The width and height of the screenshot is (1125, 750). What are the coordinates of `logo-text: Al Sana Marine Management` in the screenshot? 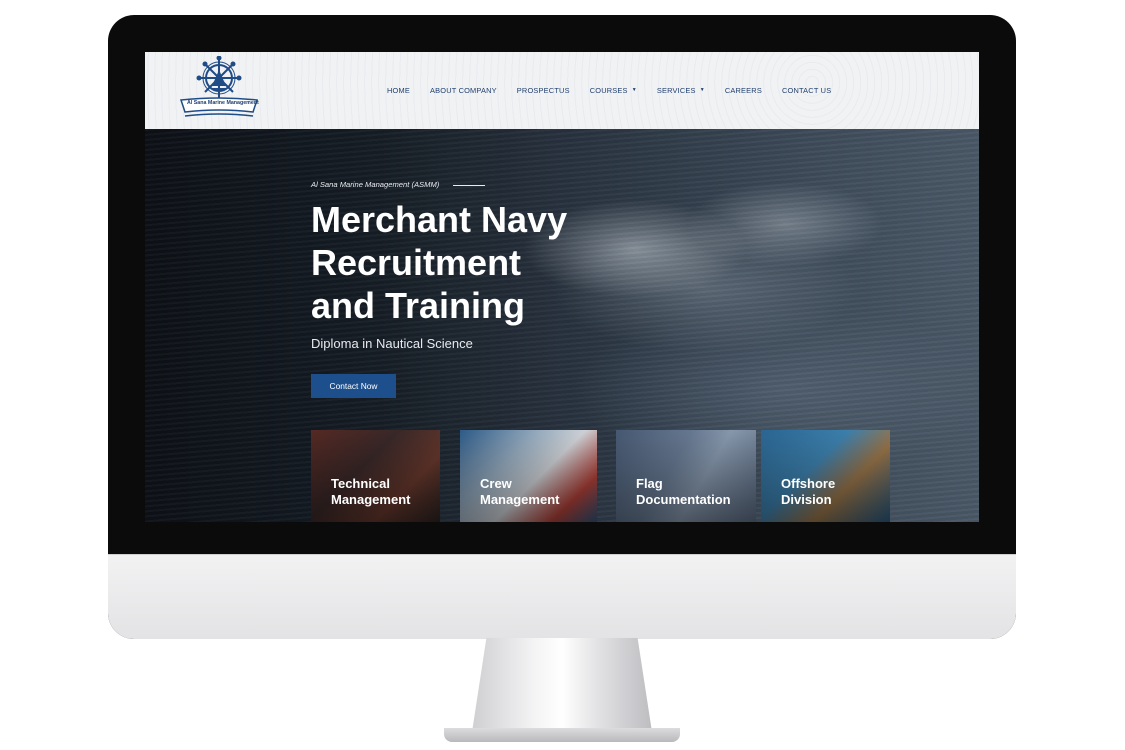 It's located at (223, 103).